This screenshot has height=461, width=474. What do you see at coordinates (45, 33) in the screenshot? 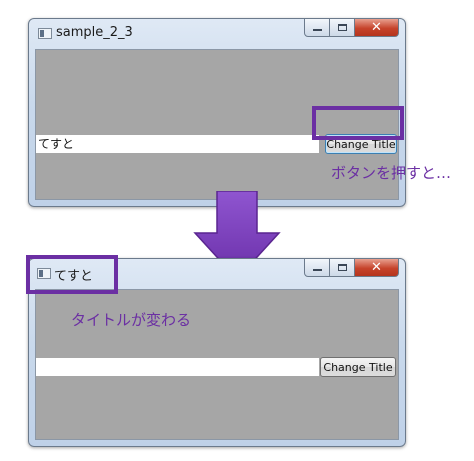
I see `app-window-icon` at bounding box center [45, 33].